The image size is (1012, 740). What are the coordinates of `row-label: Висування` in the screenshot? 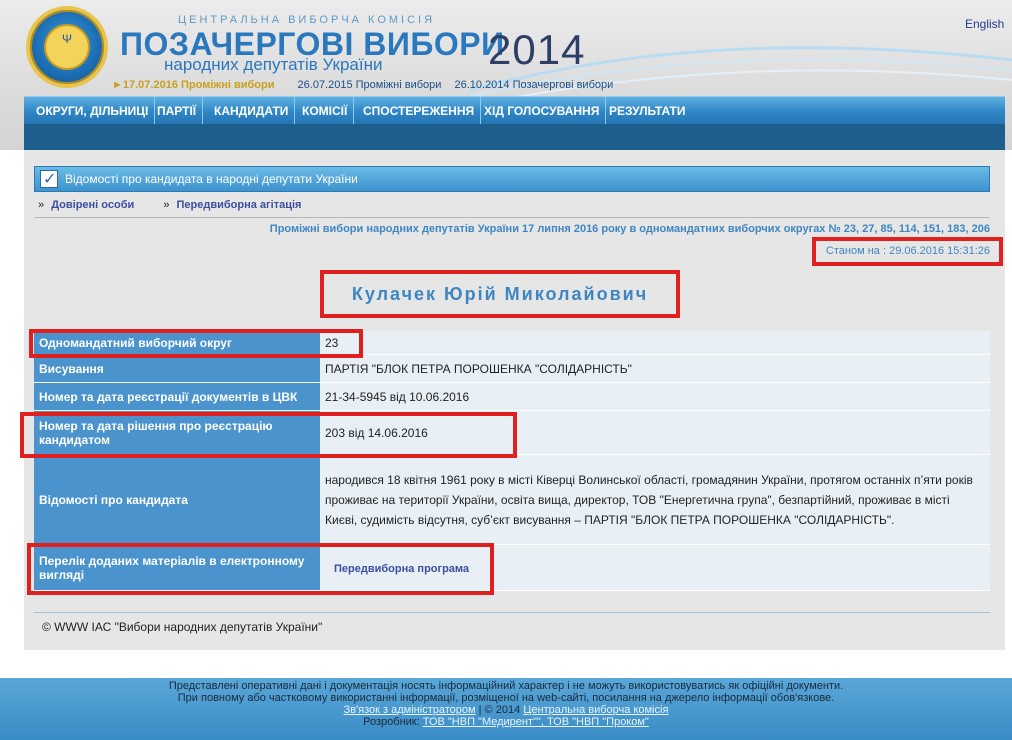 It's located at (177, 369).